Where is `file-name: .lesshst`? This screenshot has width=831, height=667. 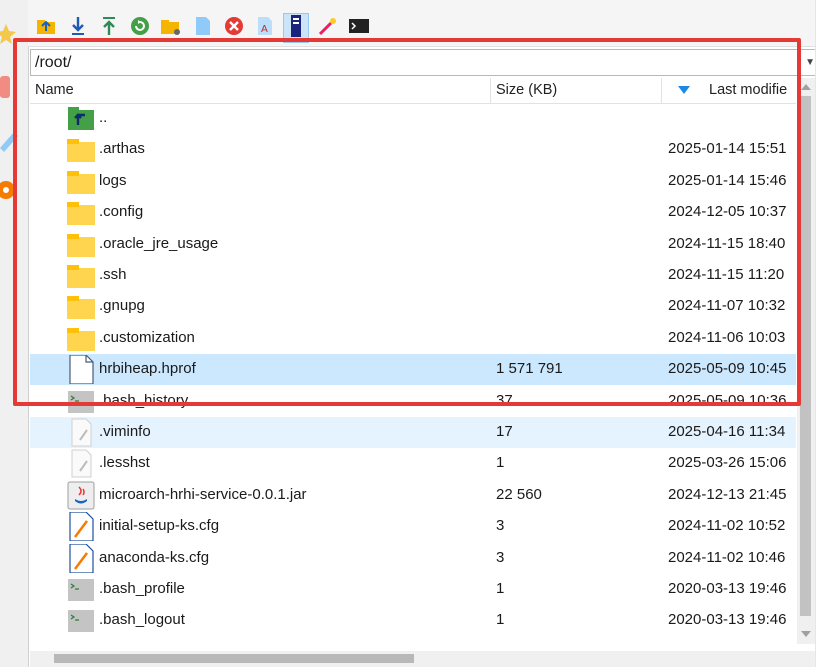
file-name: .lesshst is located at coordinates (124, 463).